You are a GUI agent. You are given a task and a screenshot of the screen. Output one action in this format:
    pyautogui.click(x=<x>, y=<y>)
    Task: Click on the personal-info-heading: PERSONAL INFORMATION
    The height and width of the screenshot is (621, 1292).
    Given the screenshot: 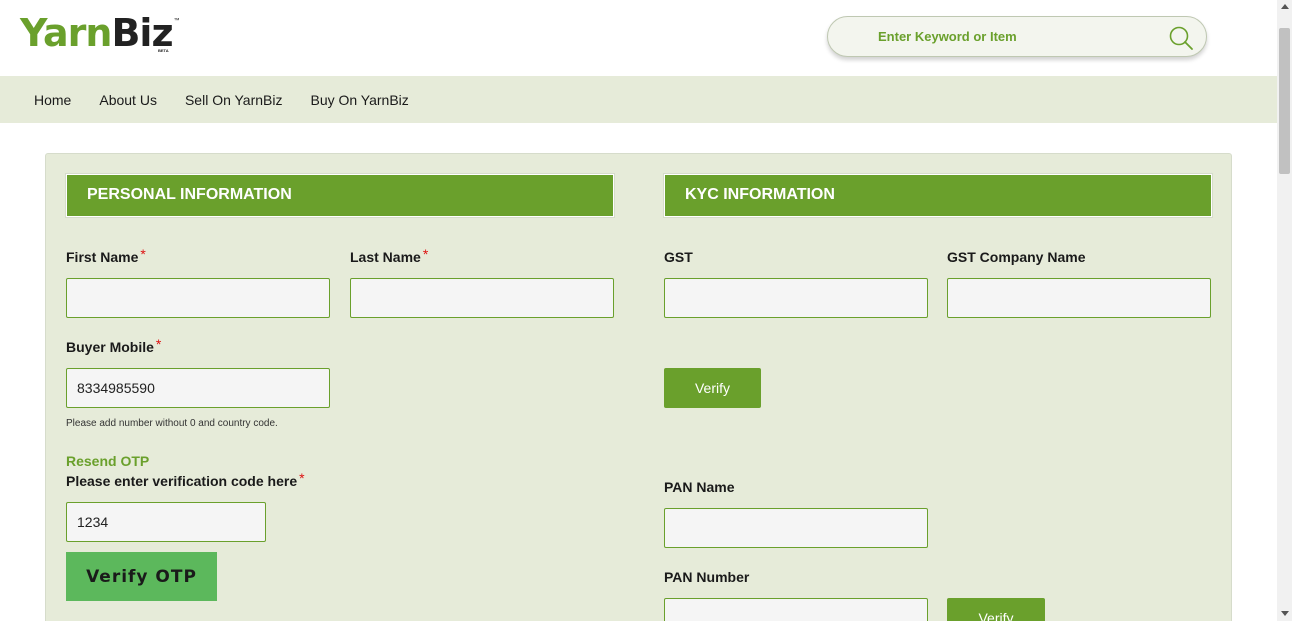 What is the action you would take?
    pyautogui.click(x=340, y=195)
    